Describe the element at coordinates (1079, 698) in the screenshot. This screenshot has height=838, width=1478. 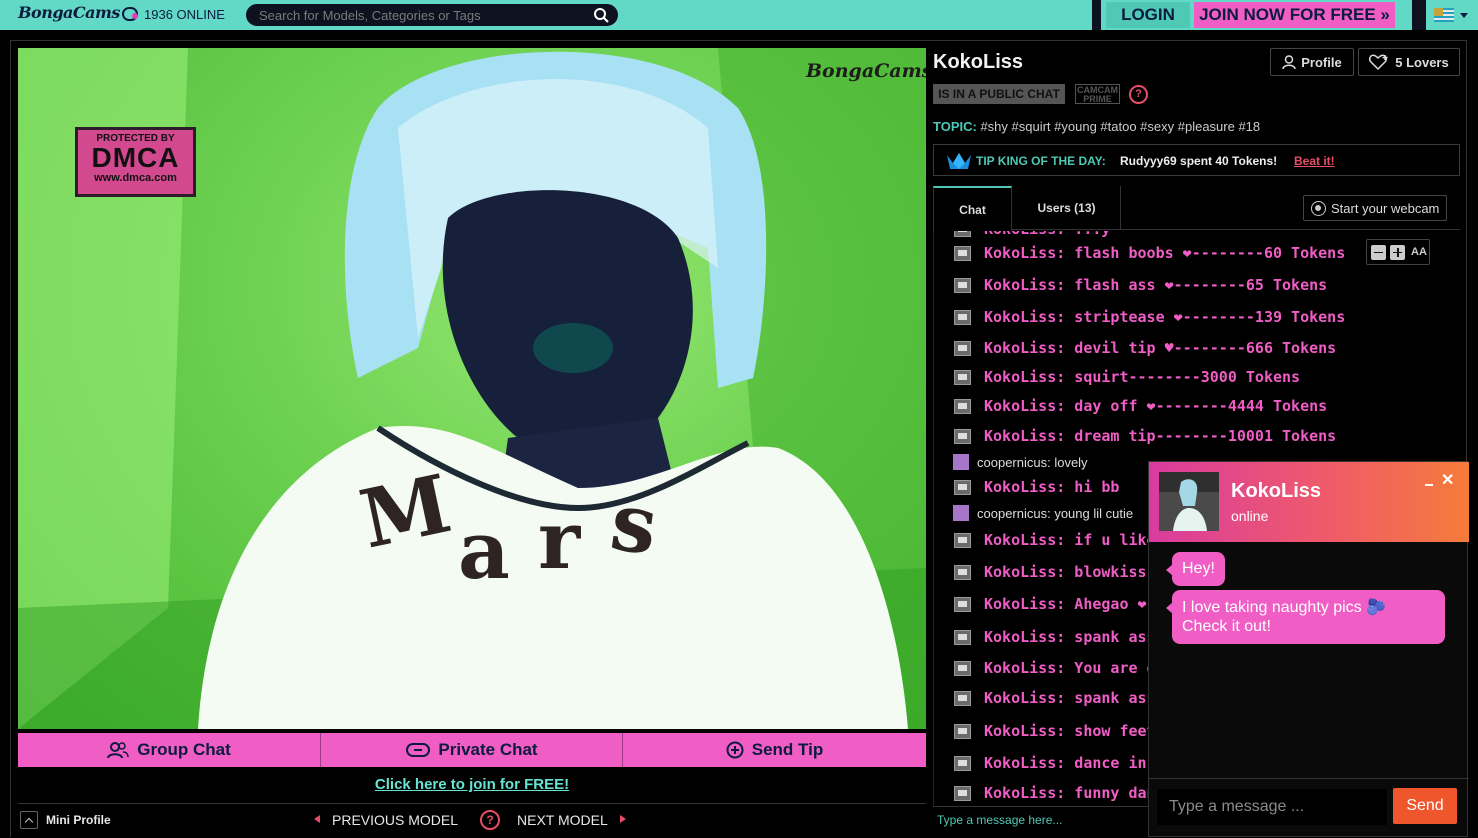
I see `chat-message-text: KokoLiss: spank ass x` at that location.